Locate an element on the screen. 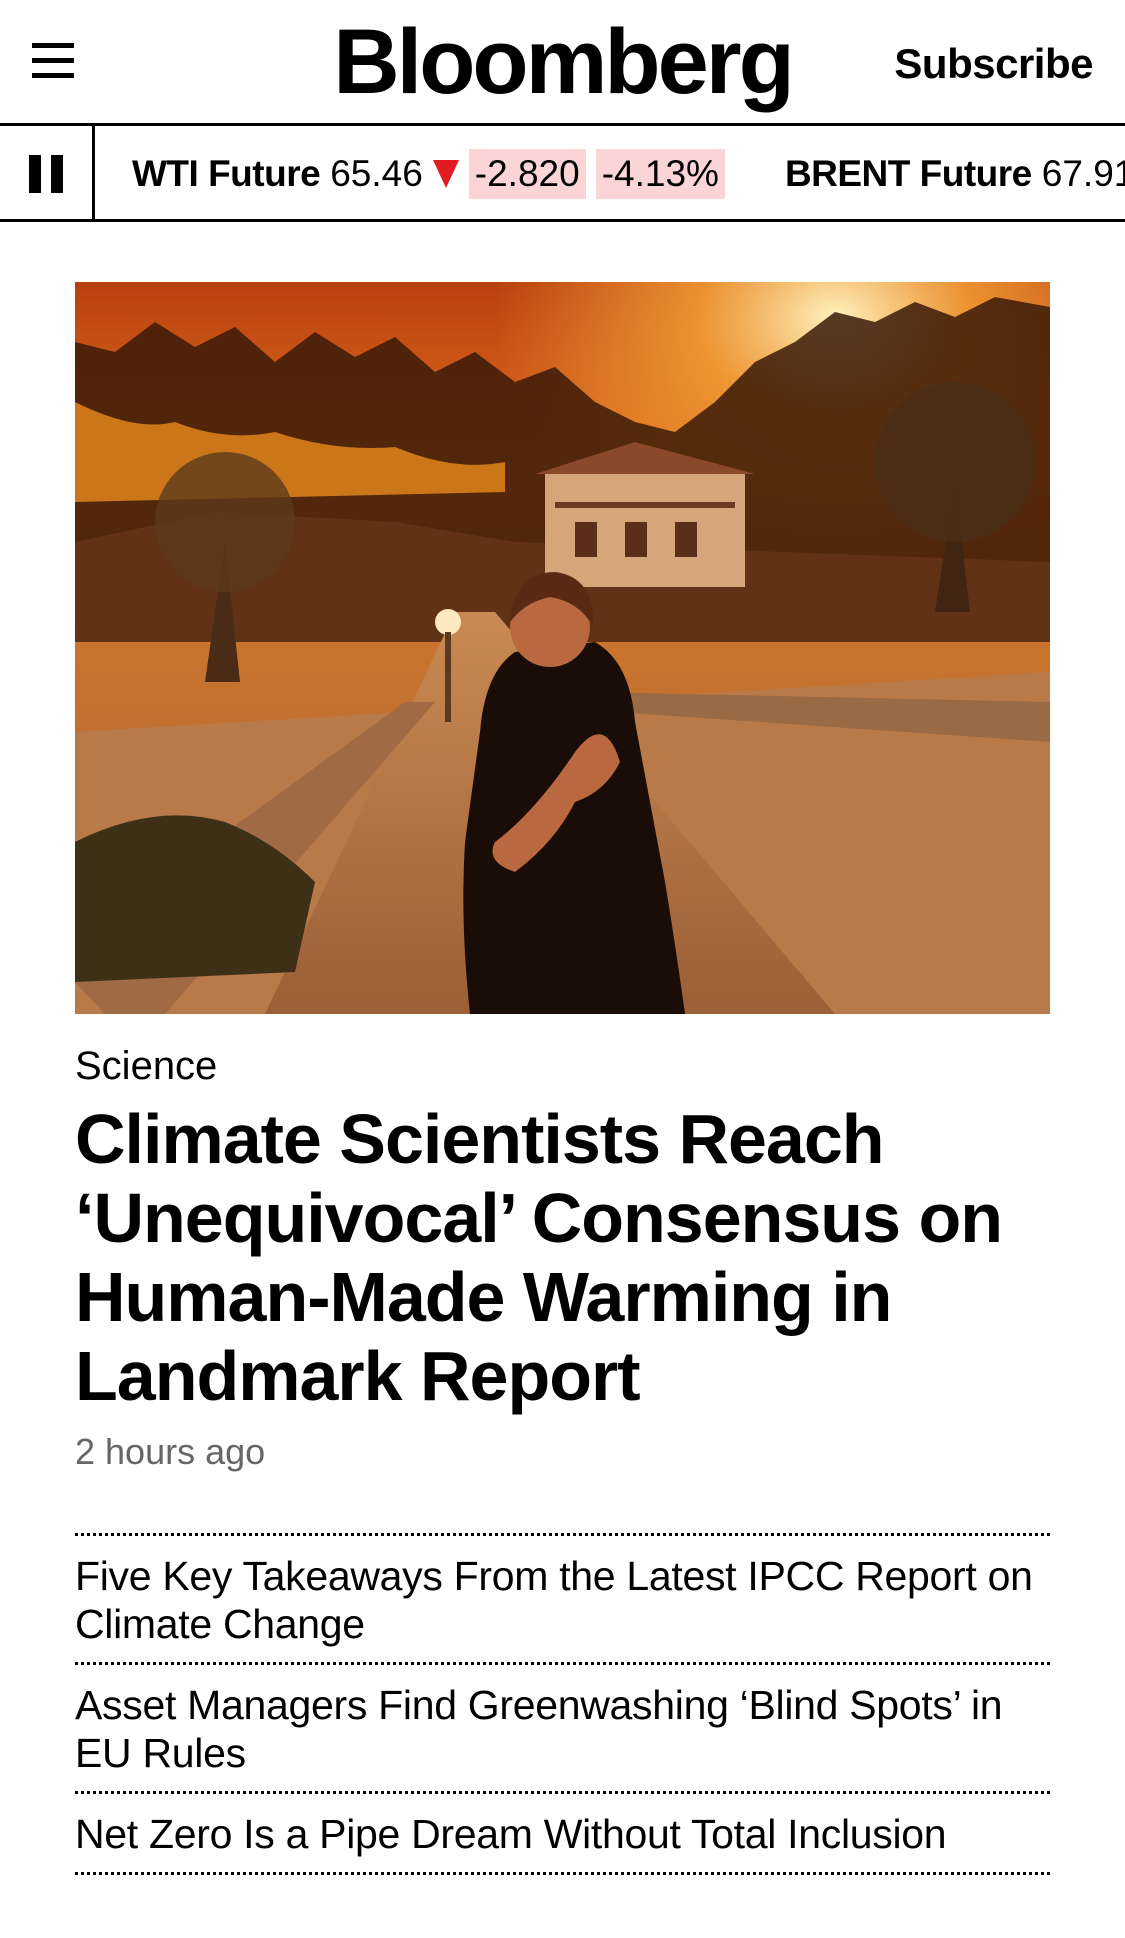 The height and width of the screenshot is (1938, 1125). pause-icon is located at coordinates (47, 172).